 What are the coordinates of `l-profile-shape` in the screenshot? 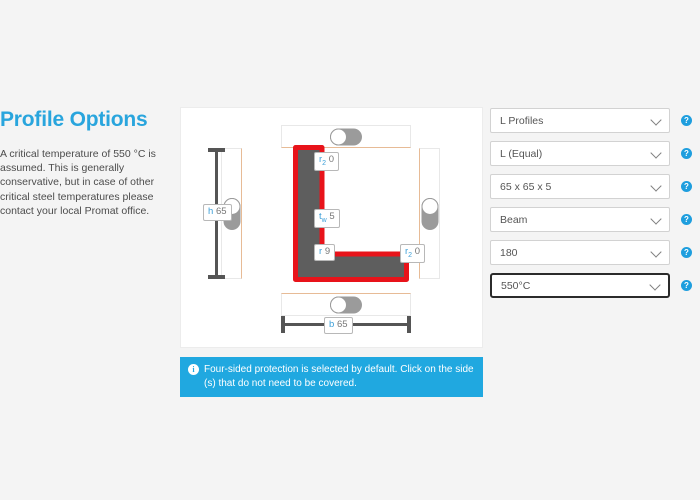 It's located at (351, 213).